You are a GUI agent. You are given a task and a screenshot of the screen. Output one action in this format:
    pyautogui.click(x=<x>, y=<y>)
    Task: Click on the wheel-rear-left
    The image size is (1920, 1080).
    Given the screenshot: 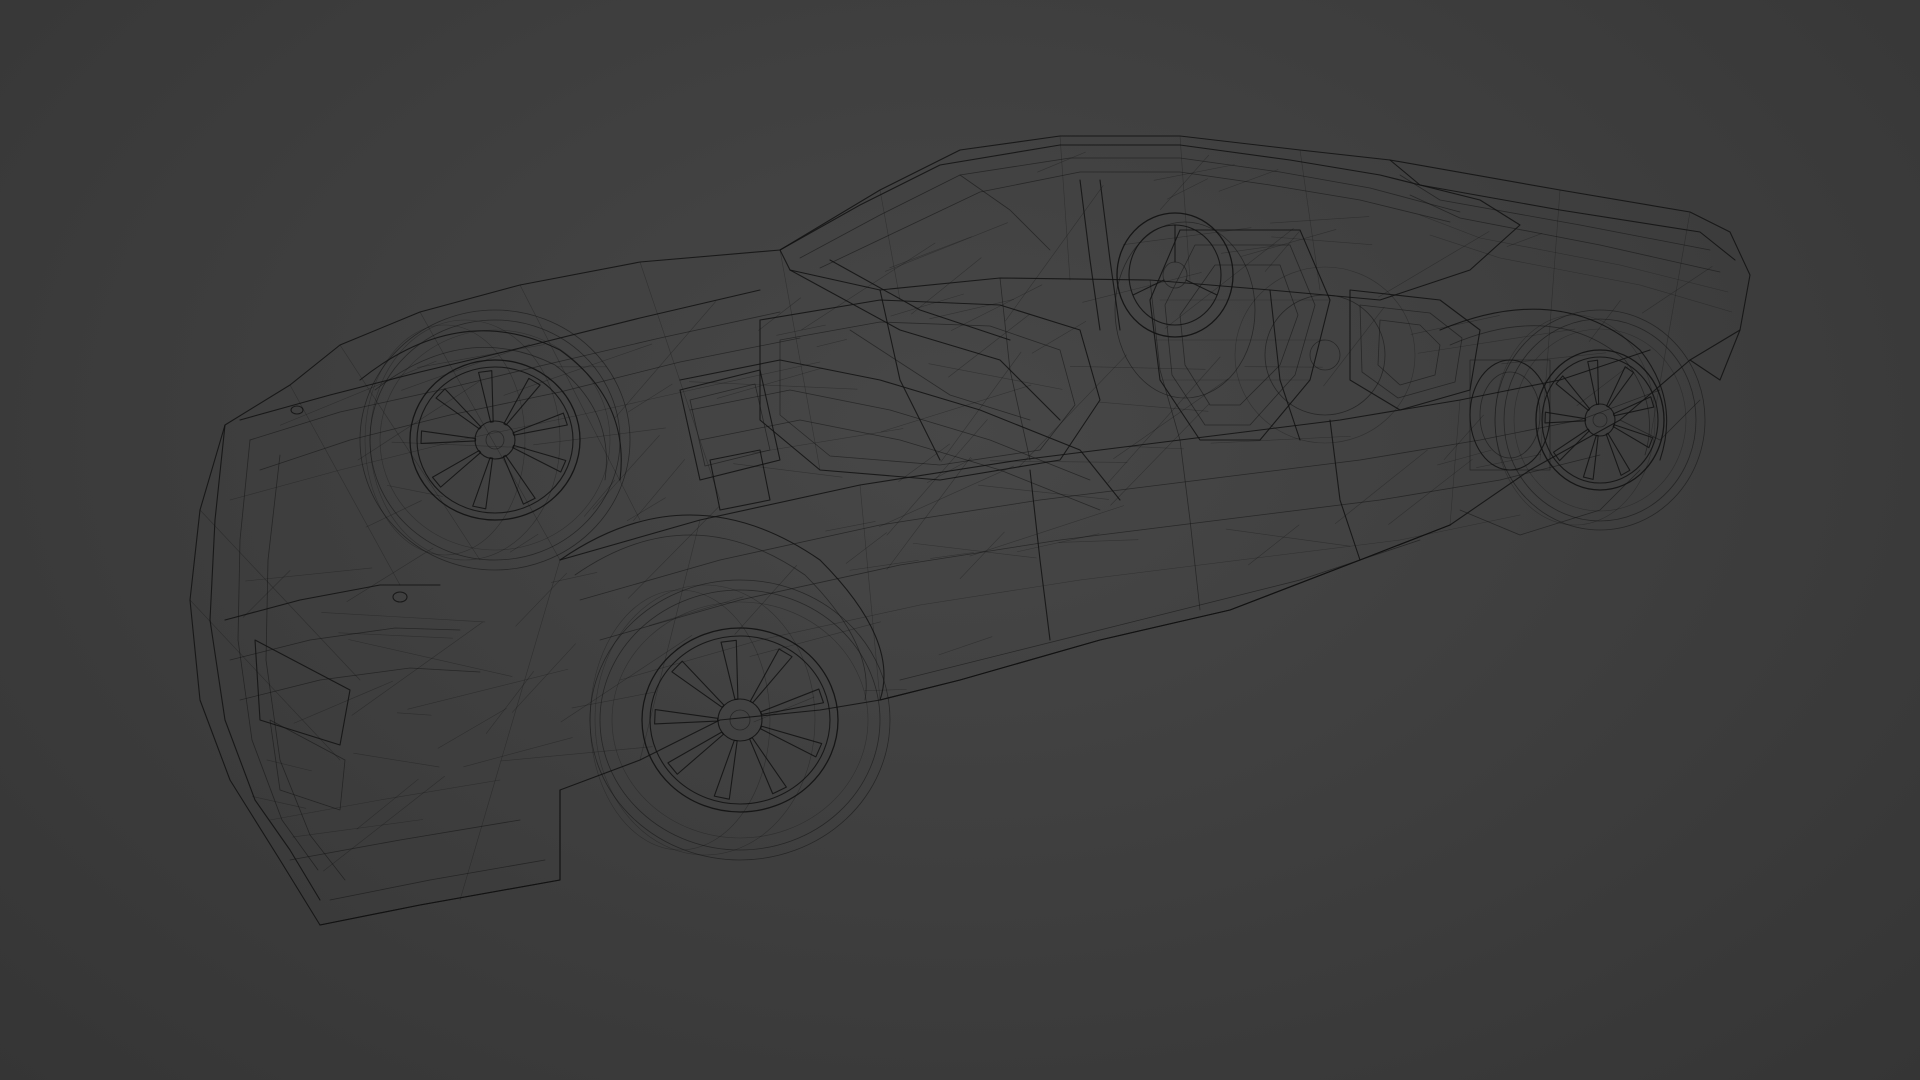 What is the action you would take?
    pyautogui.click(x=1325, y=355)
    